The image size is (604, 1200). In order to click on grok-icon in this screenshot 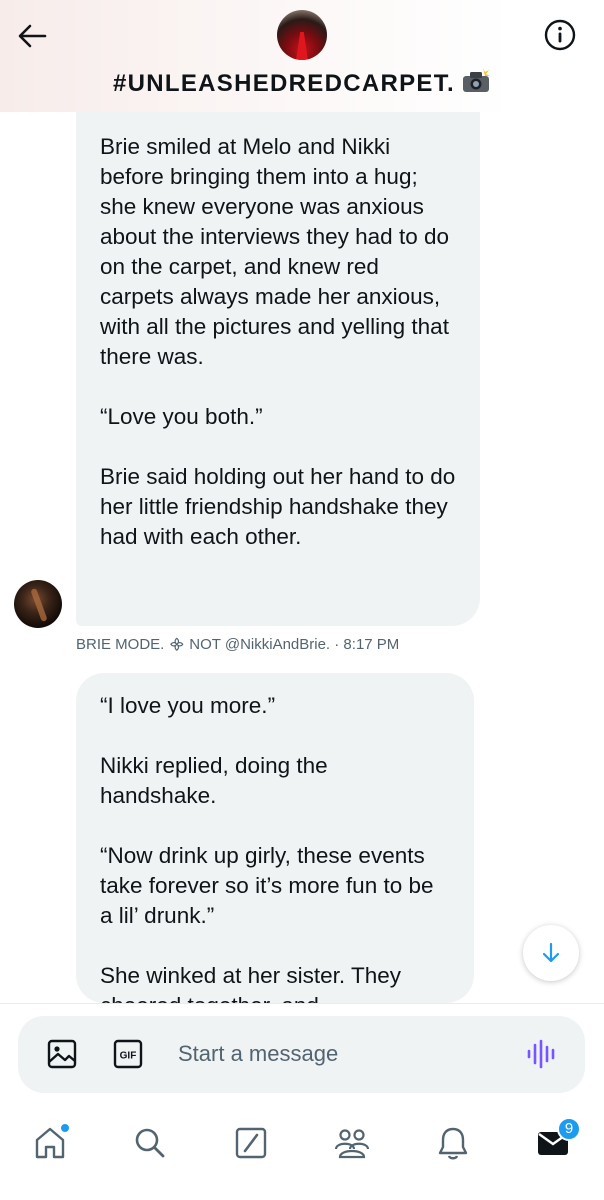, I will do `click(251, 1143)`.